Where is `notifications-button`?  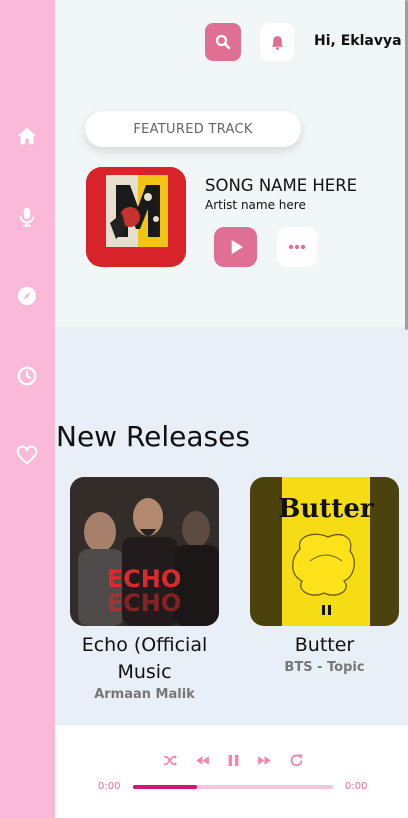
notifications-button is located at coordinates (277, 42).